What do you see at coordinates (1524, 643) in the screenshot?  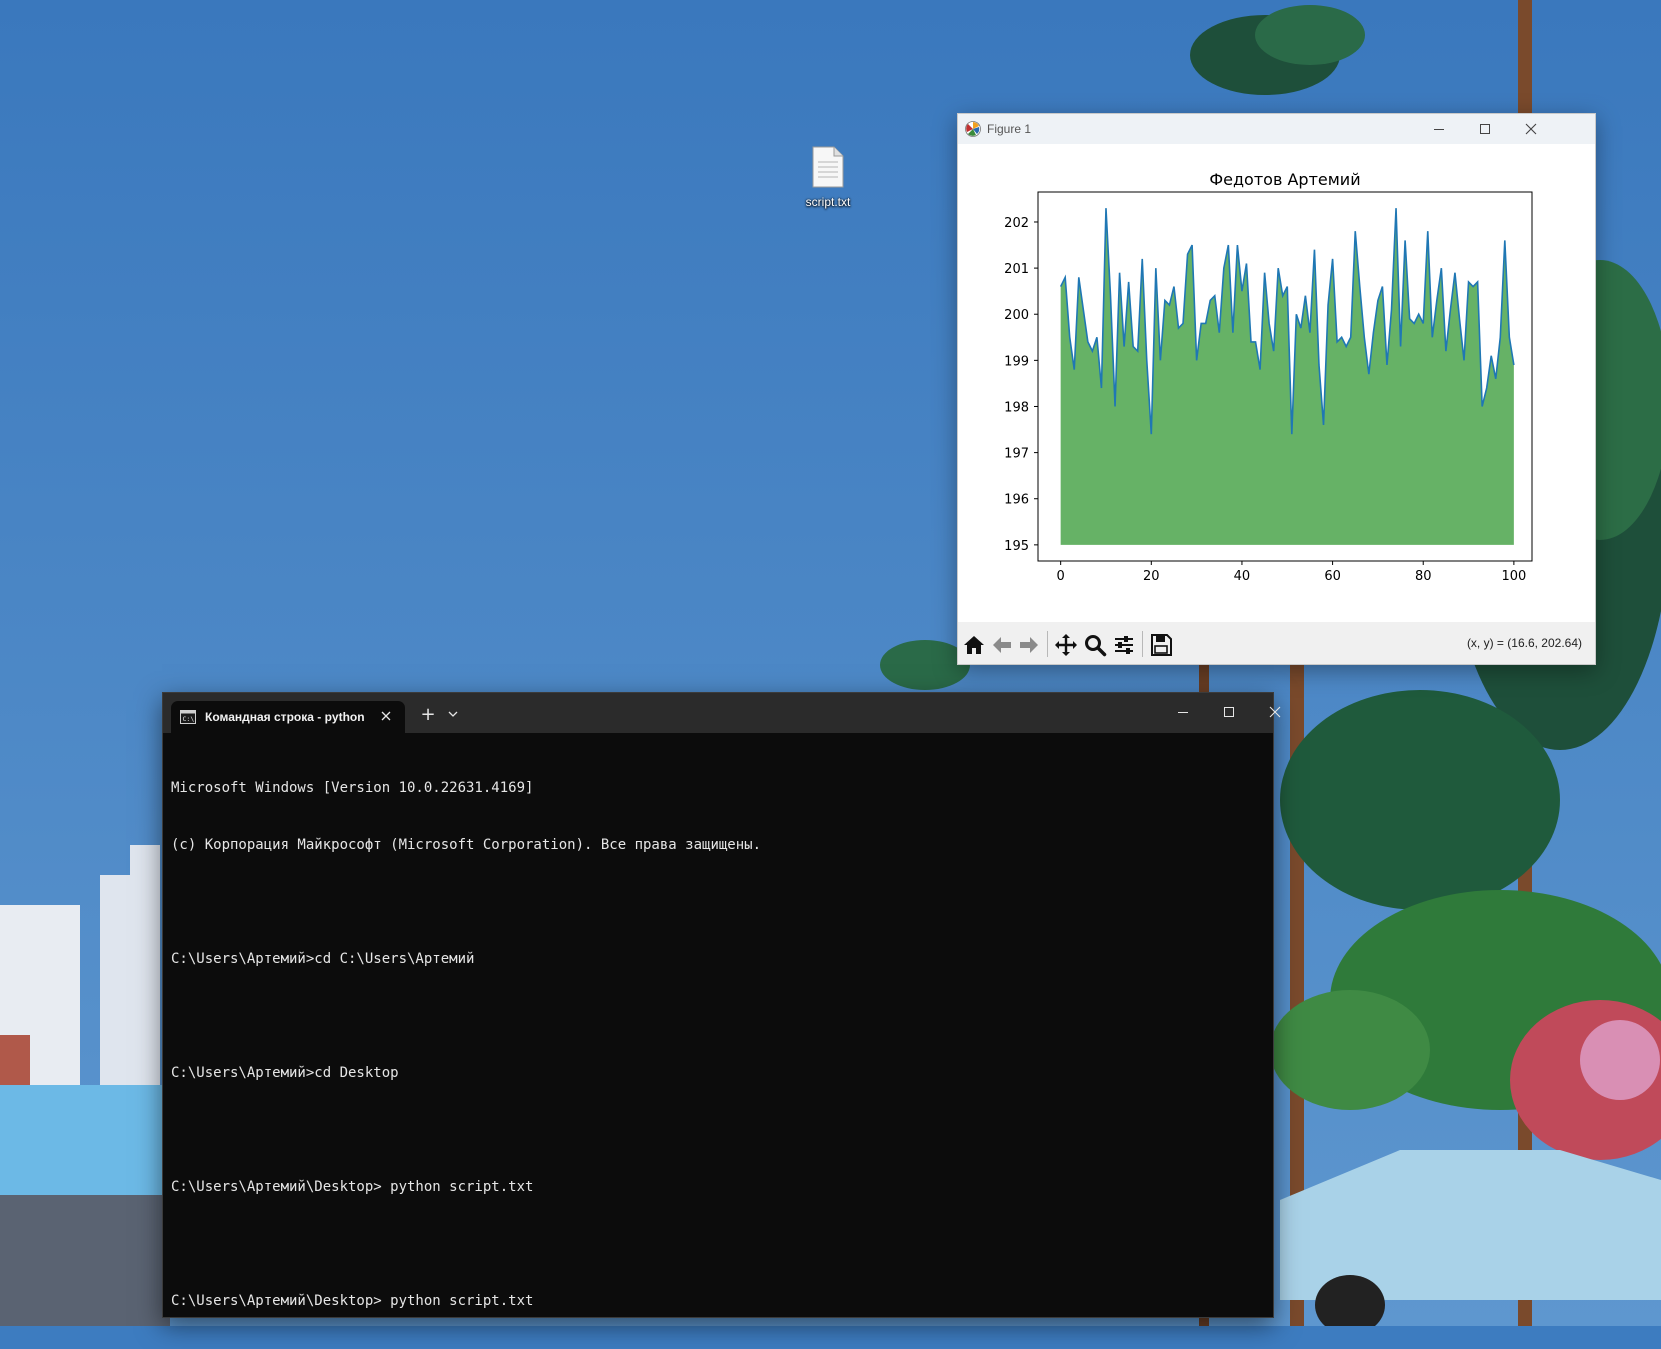 I see `cursor-coordinates: (x, y) = (16.6, 202.64)` at bounding box center [1524, 643].